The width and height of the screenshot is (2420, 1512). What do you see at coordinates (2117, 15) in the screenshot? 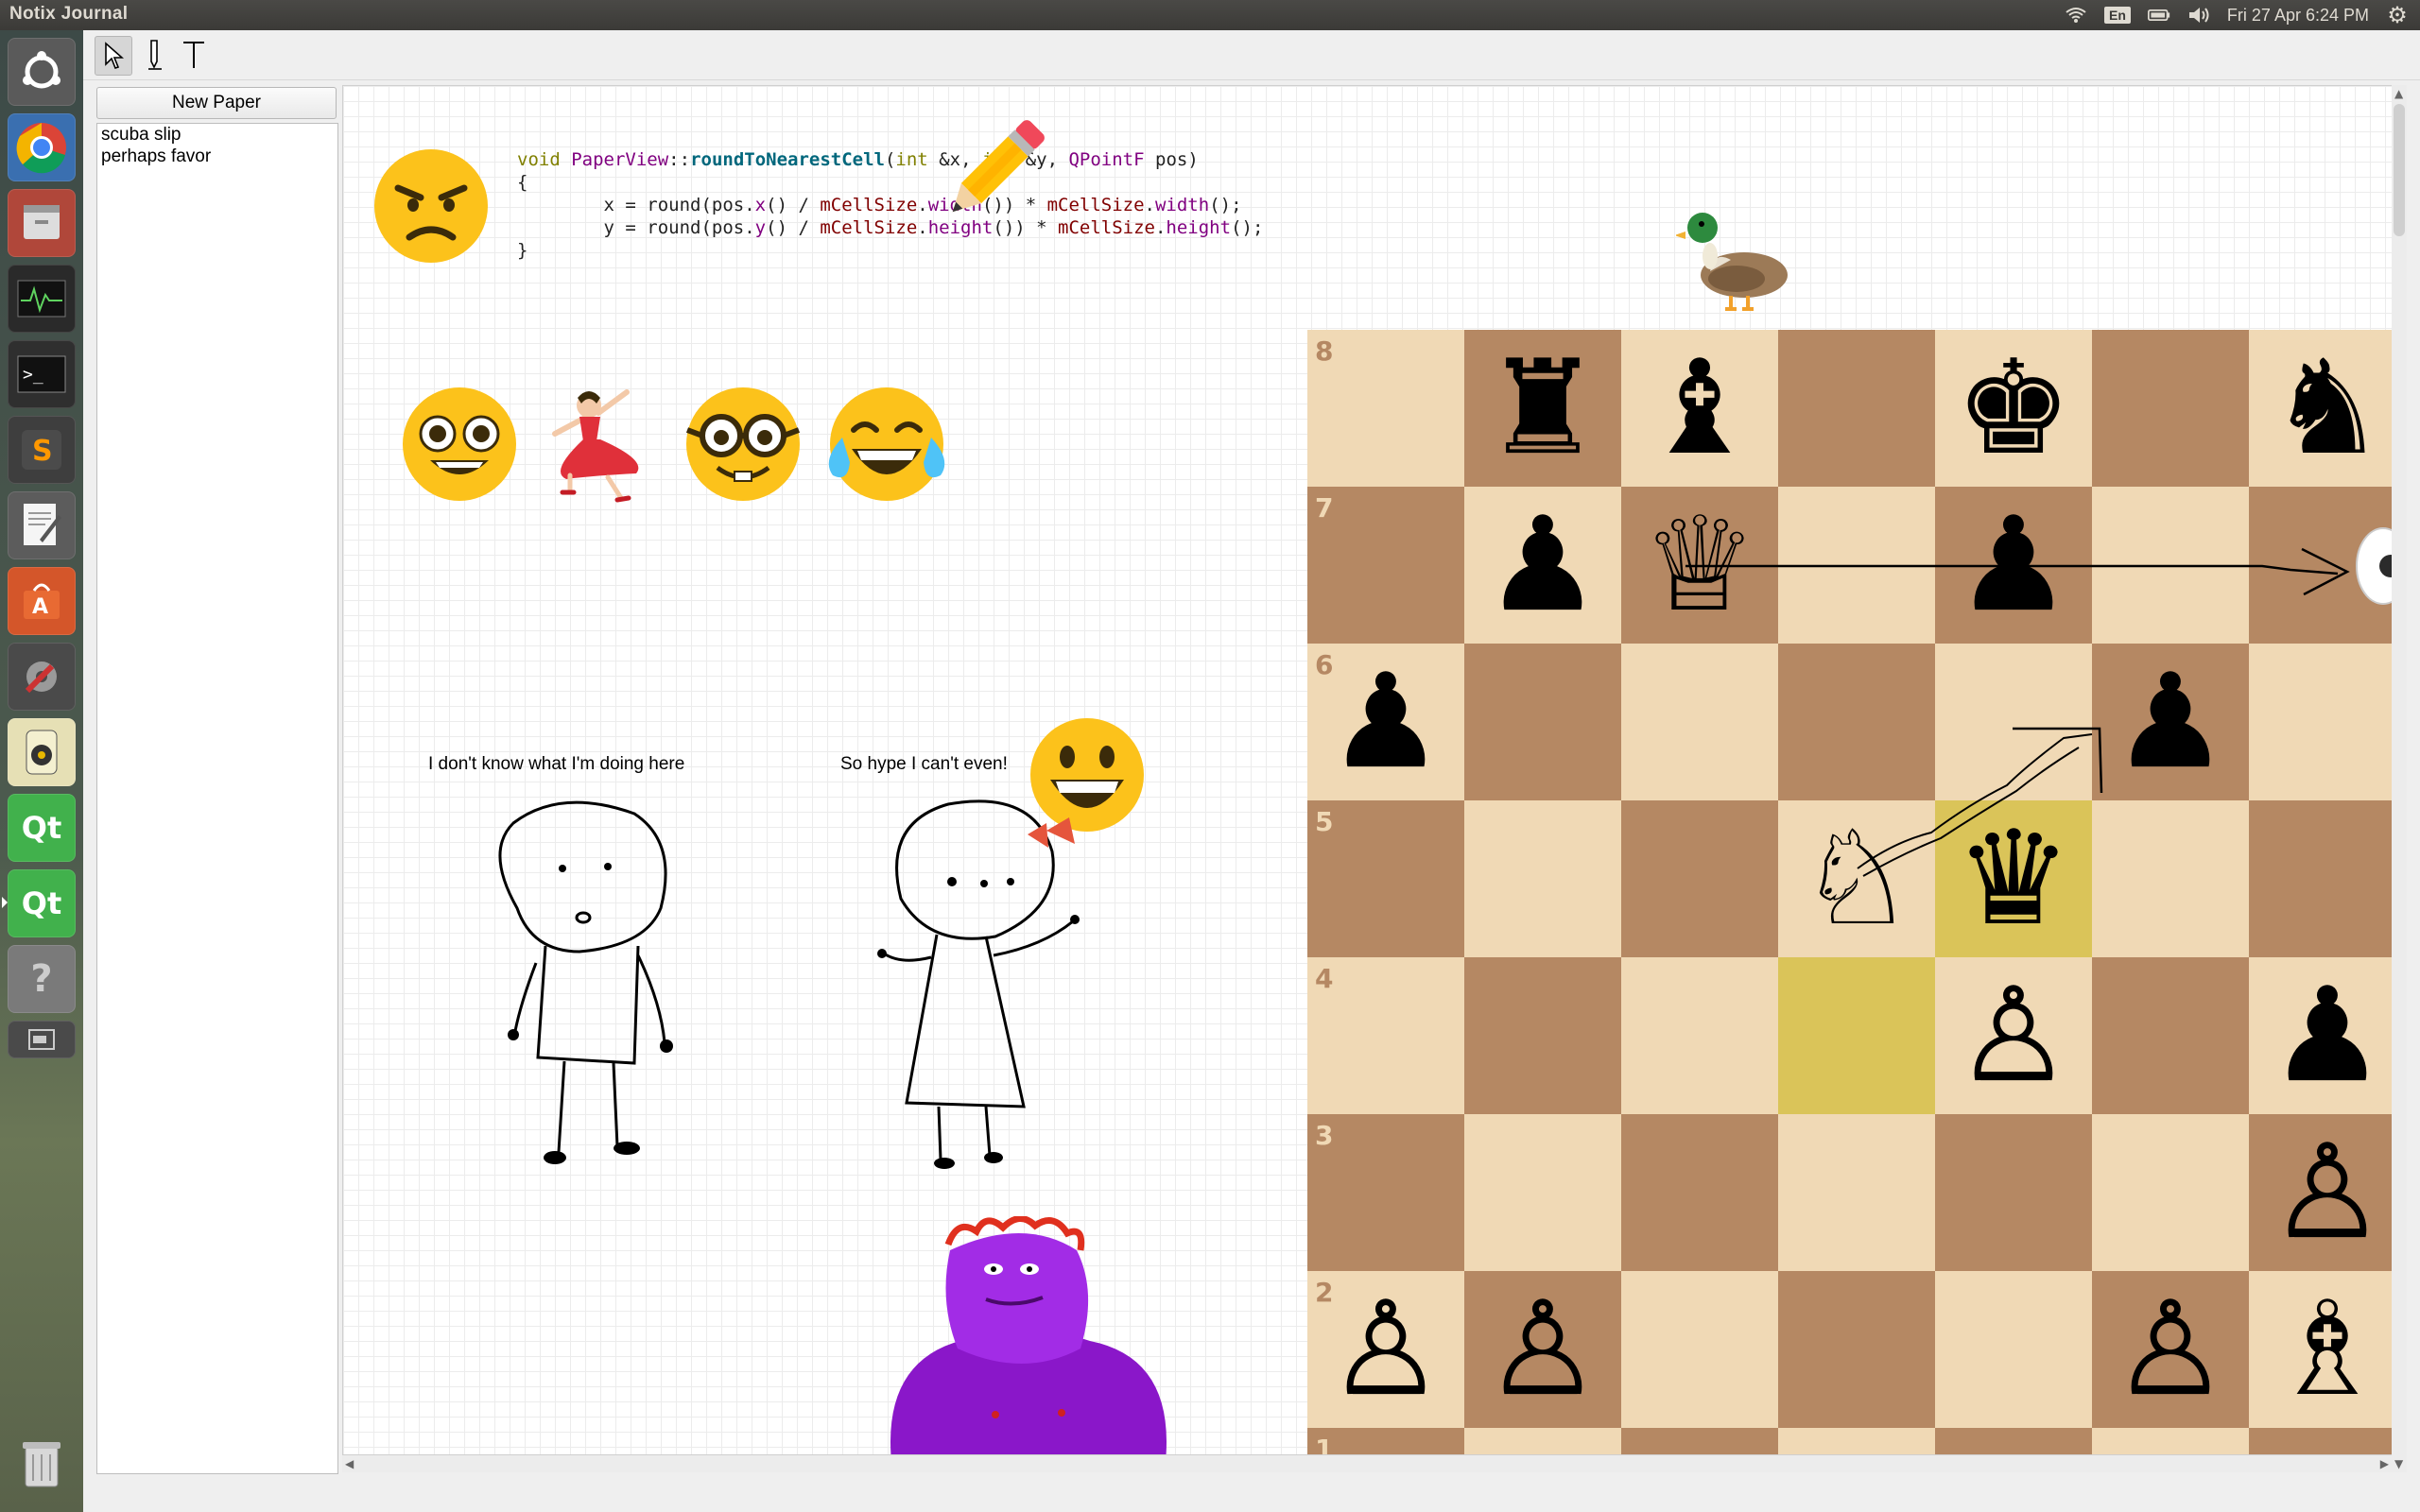
I see `keyboard-language-indicator: En` at bounding box center [2117, 15].